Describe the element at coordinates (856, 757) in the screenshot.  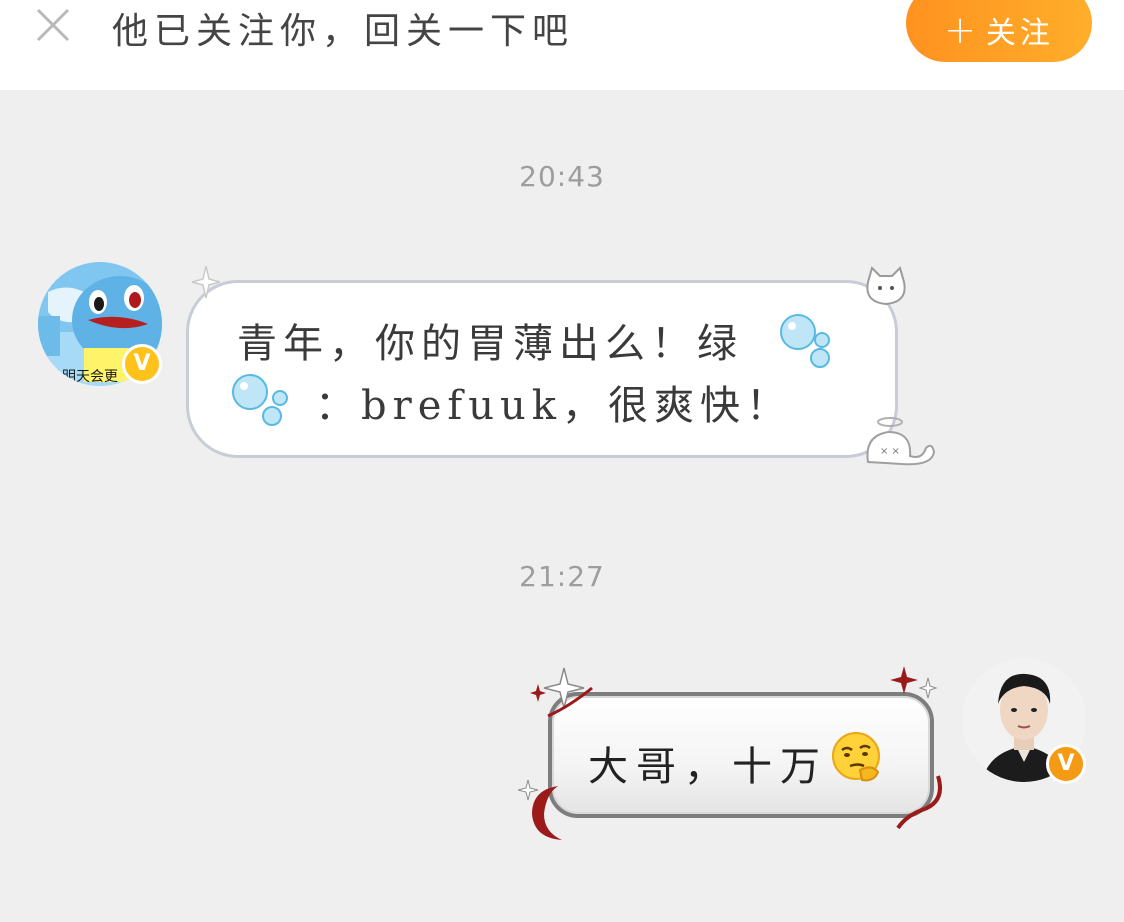
I see `thinking-face-emoji` at that location.